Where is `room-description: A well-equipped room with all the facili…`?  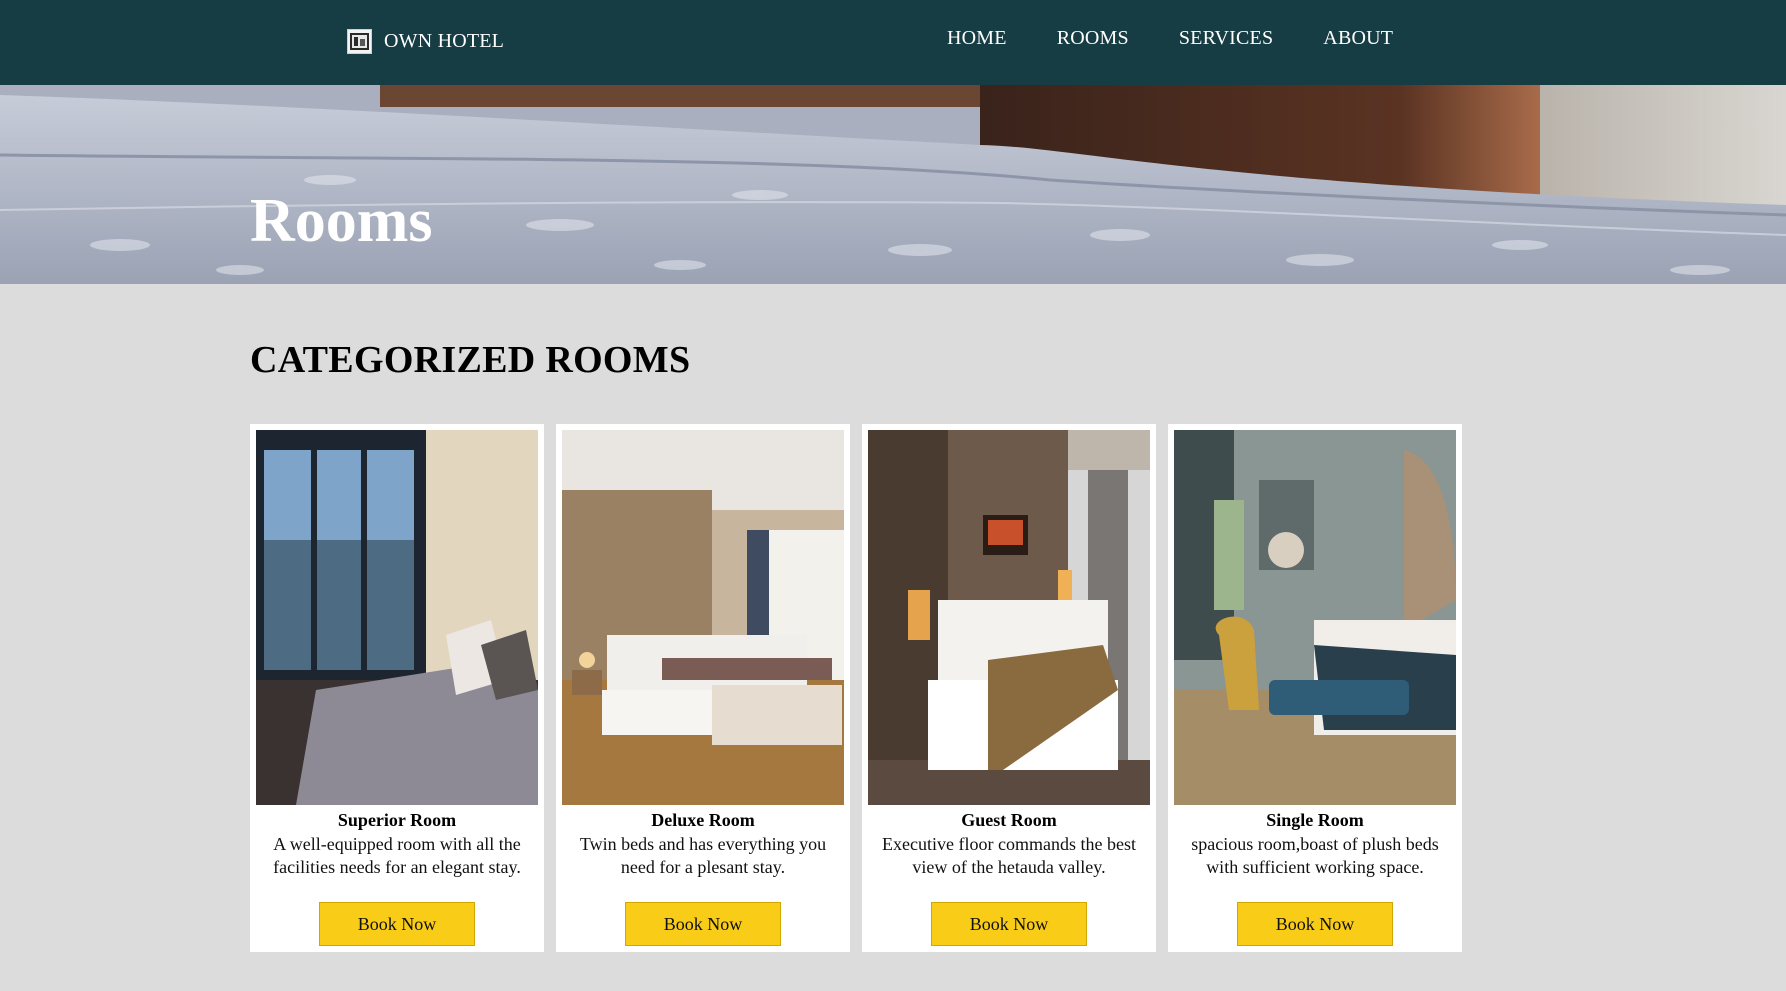 room-description: A well-equipped room with all the facili… is located at coordinates (397, 855).